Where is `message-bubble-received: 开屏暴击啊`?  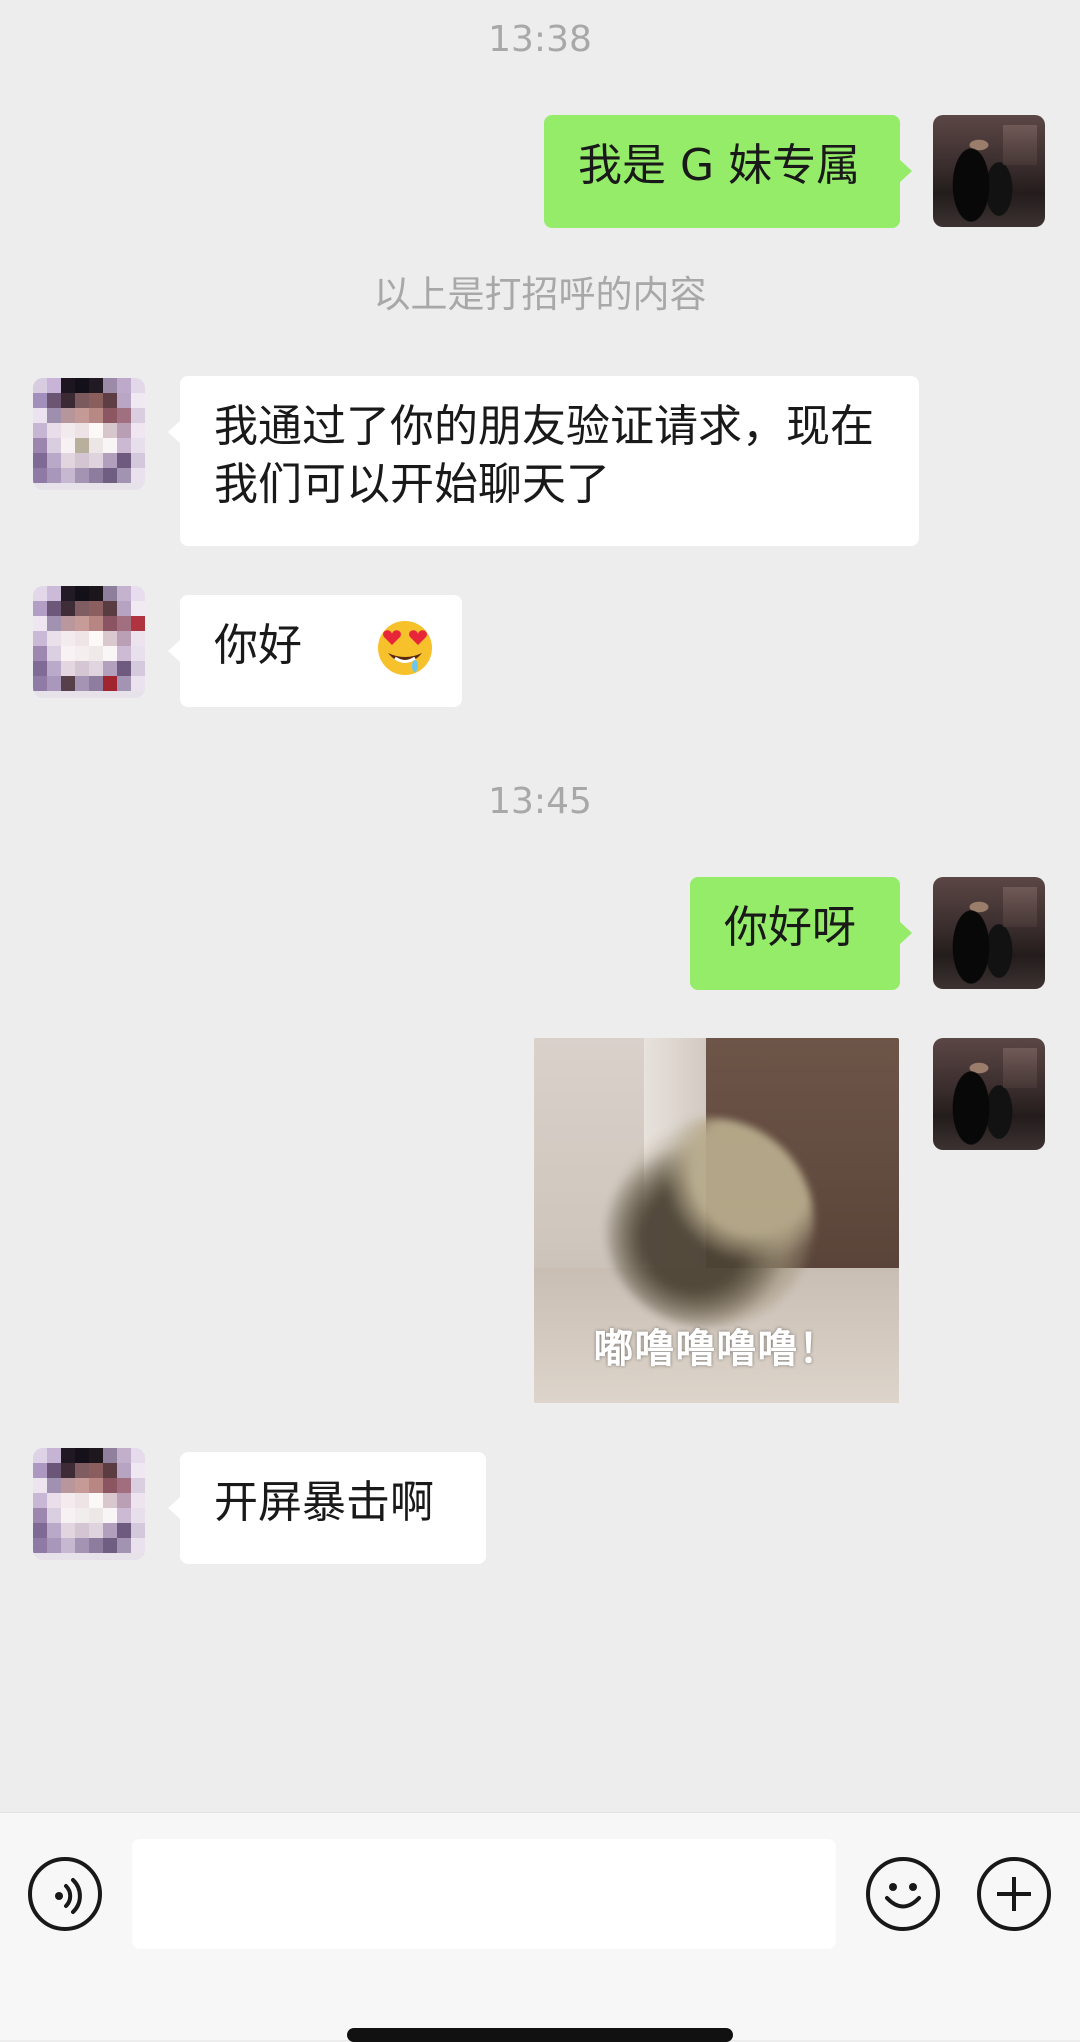
message-bubble-received: 开屏暴击啊 is located at coordinates (327, 1508).